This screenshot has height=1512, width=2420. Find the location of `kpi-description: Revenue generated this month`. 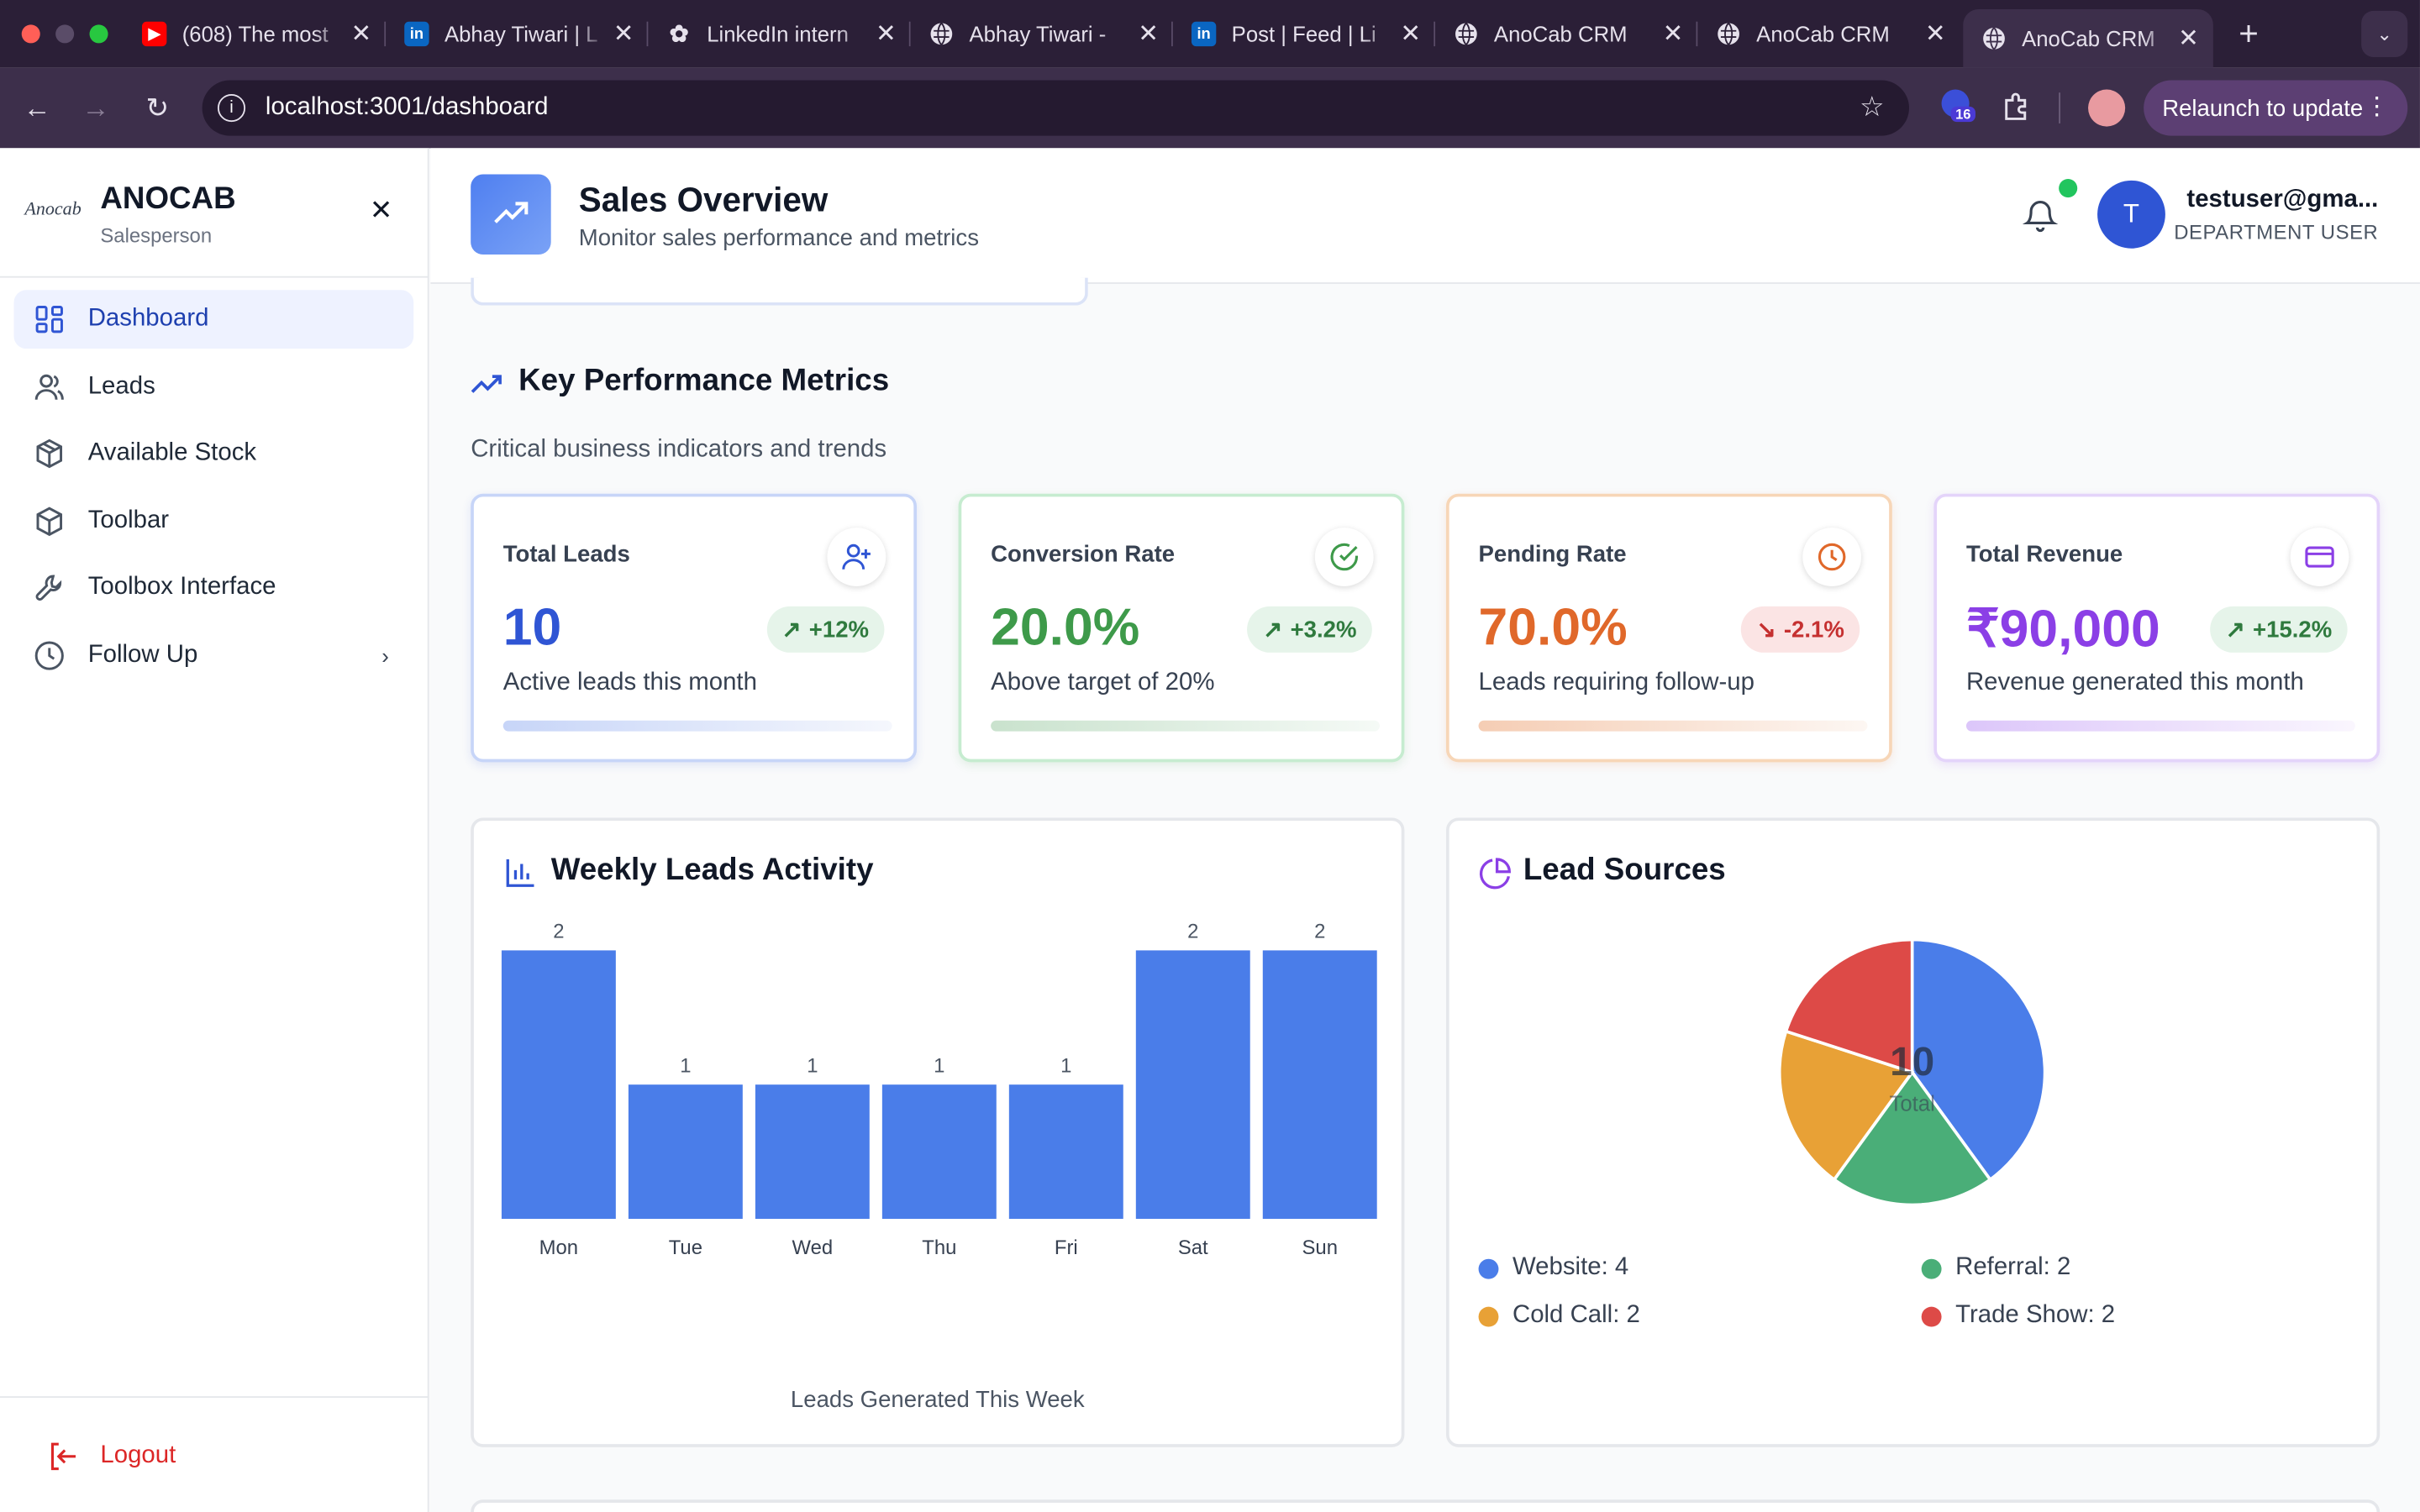

kpi-description: Revenue generated this month is located at coordinates (2134, 682).